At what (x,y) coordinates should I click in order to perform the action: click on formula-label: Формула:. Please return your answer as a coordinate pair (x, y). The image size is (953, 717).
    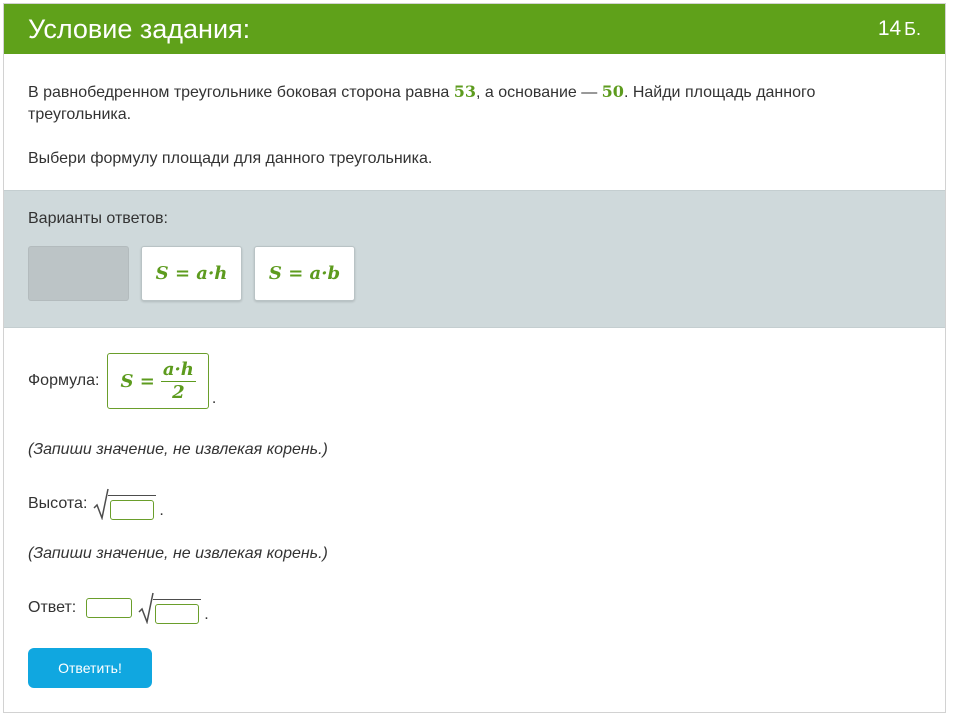
    Looking at the image, I should click on (64, 380).